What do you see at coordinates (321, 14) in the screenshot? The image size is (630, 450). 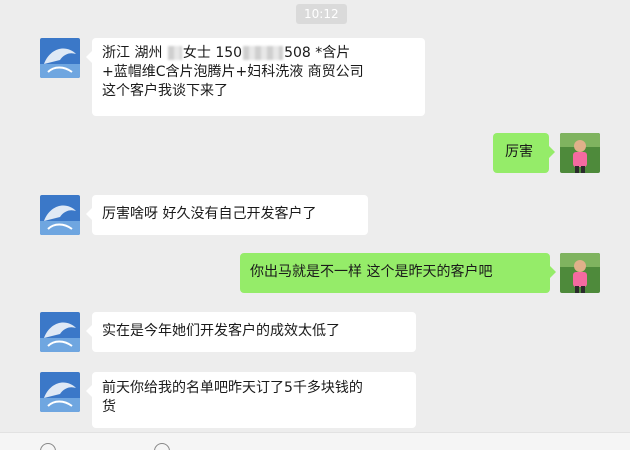 I see `message-timestamp: 10:12` at bounding box center [321, 14].